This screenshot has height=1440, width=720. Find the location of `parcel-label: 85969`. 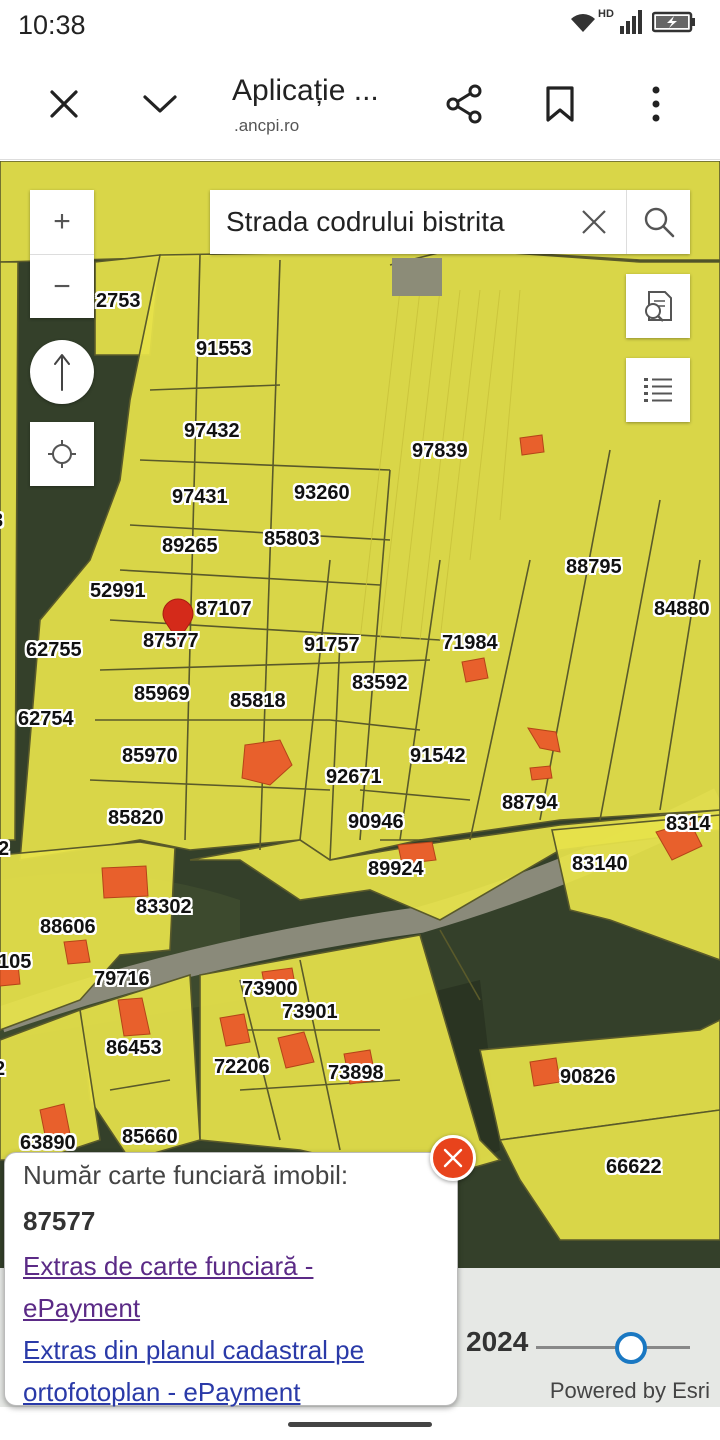

parcel-label: 85969 is located at coordinates (162, 694).